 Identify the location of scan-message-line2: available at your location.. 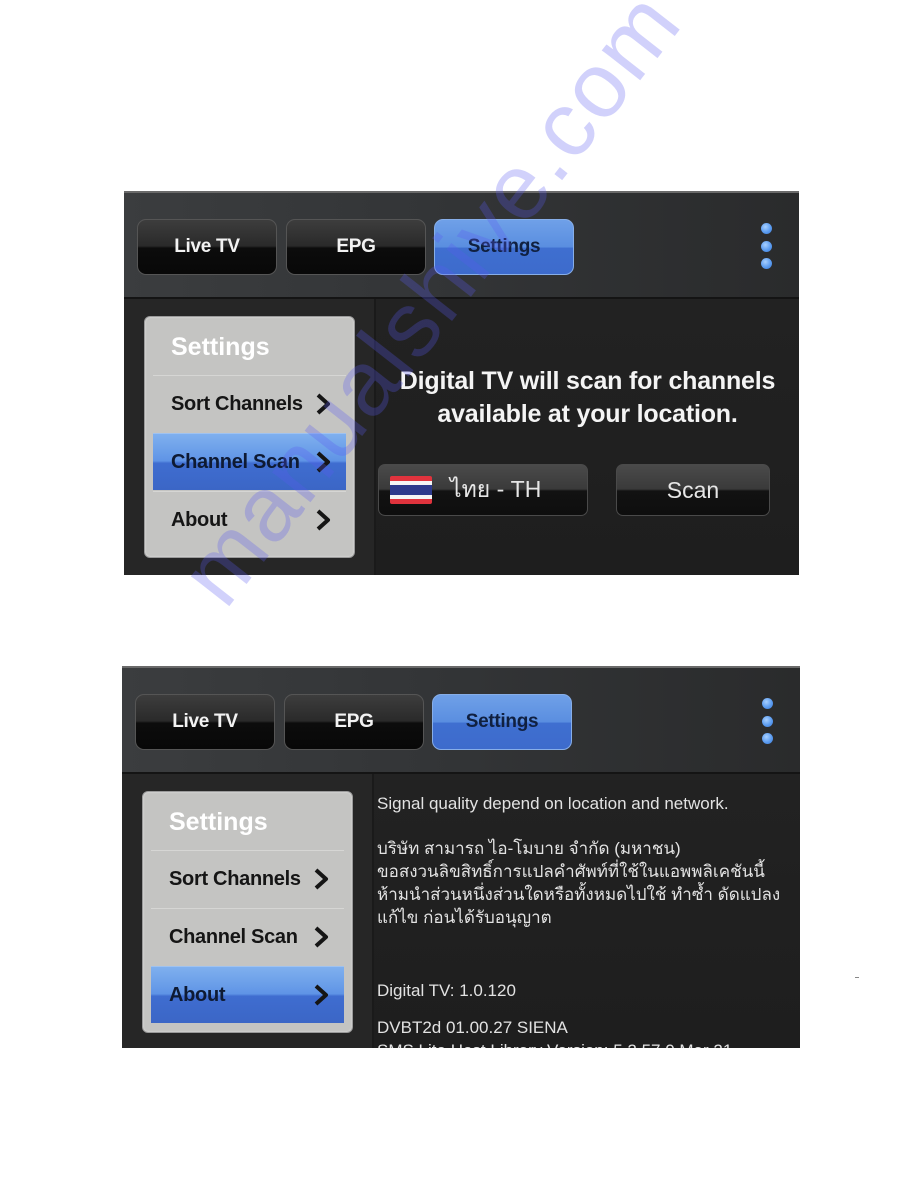
(587, 414).